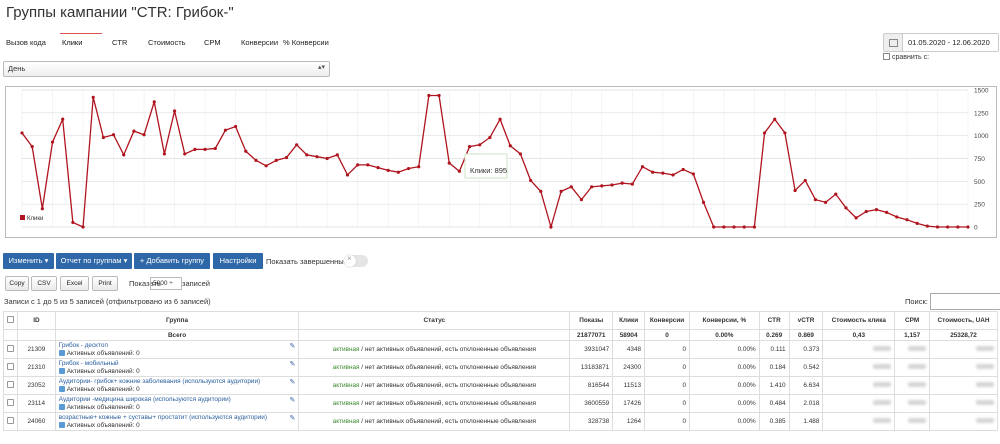 This screenshot has height=444, width=1000. Describe the element at coordinates (105, 283) in the screenshot. I see `print-button: Print` at that location.